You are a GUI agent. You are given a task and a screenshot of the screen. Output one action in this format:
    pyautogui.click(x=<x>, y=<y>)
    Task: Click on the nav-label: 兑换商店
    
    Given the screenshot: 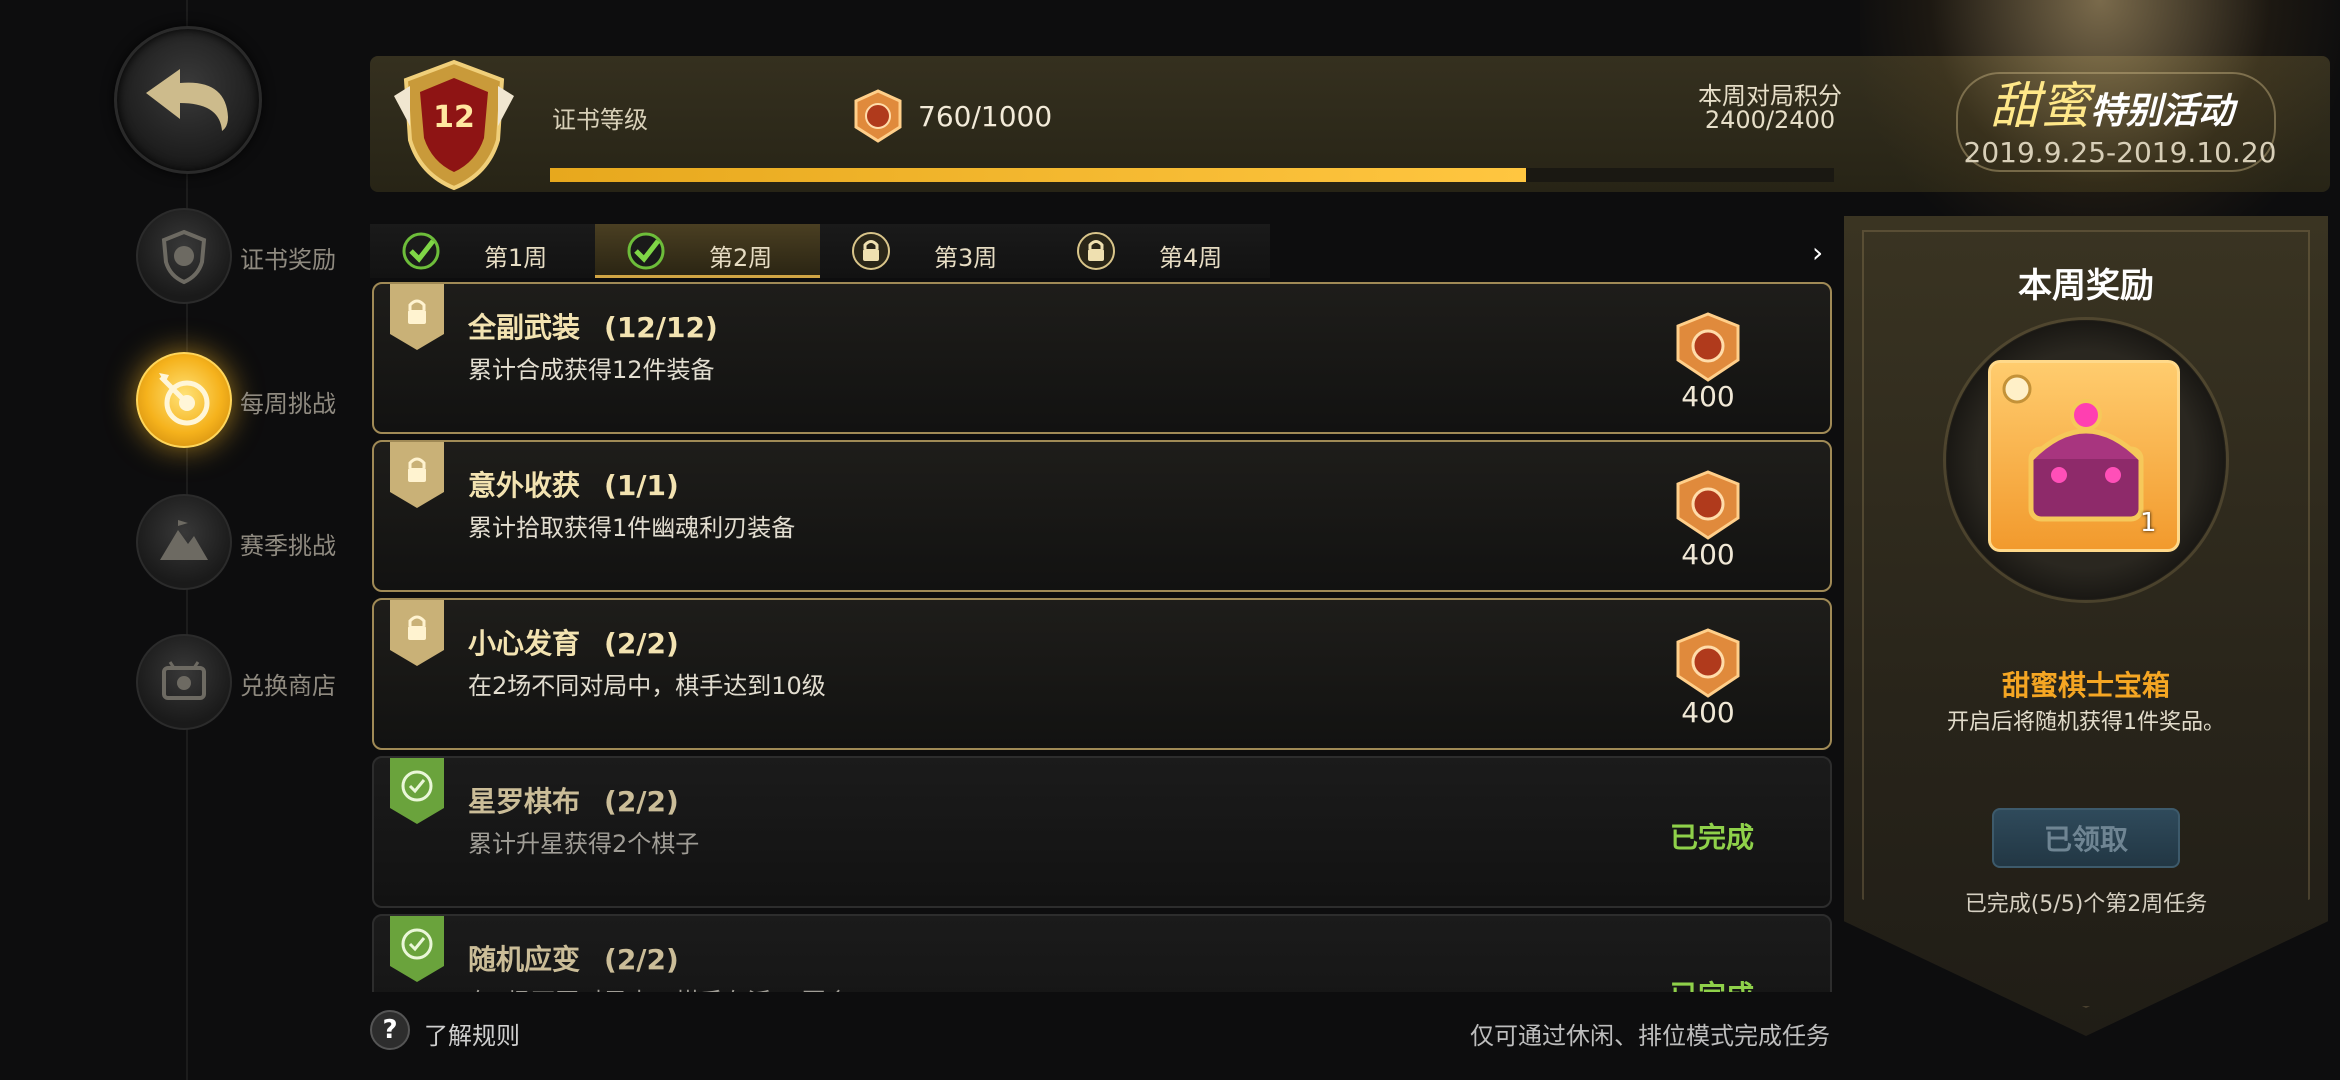 What is the action you would take?
    pyautogui.click(x=288, y=686)
    